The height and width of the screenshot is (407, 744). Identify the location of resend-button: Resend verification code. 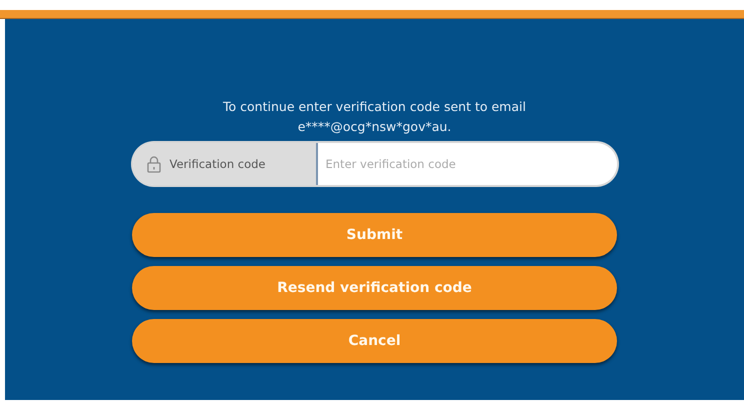
(374, 288).